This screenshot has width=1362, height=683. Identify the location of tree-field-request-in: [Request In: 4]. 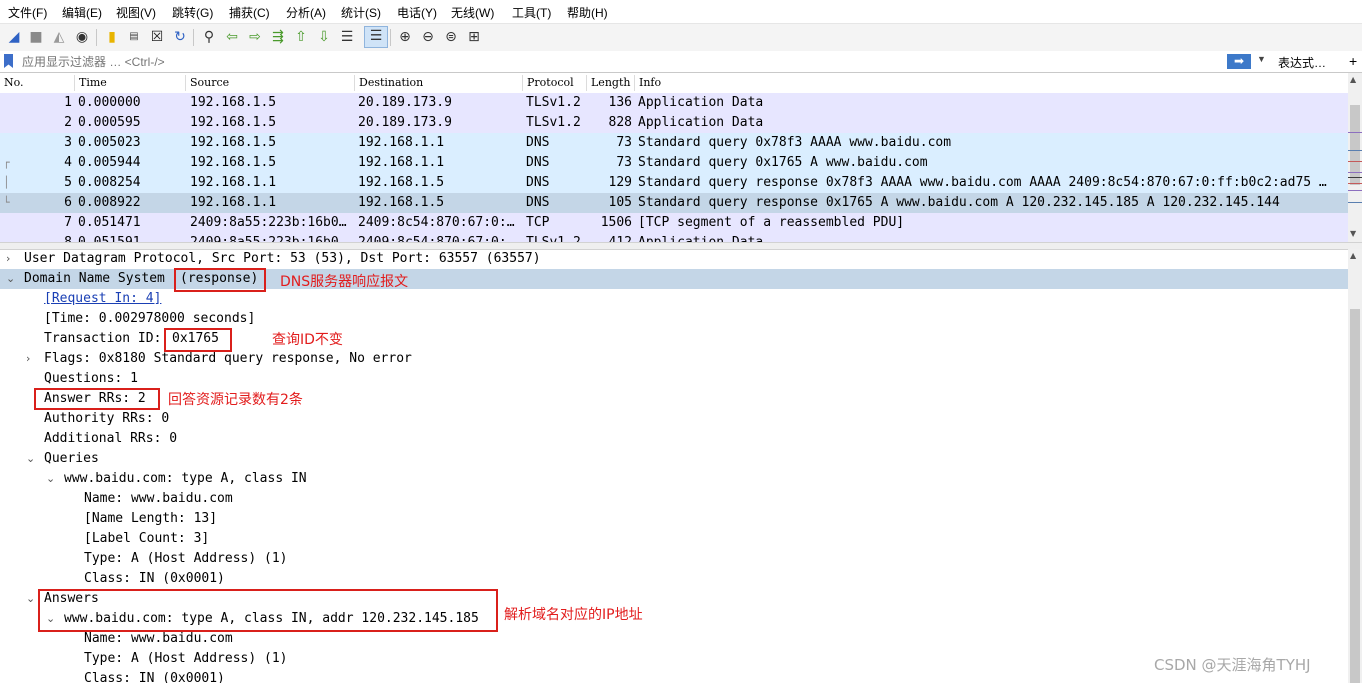
(674, 299).